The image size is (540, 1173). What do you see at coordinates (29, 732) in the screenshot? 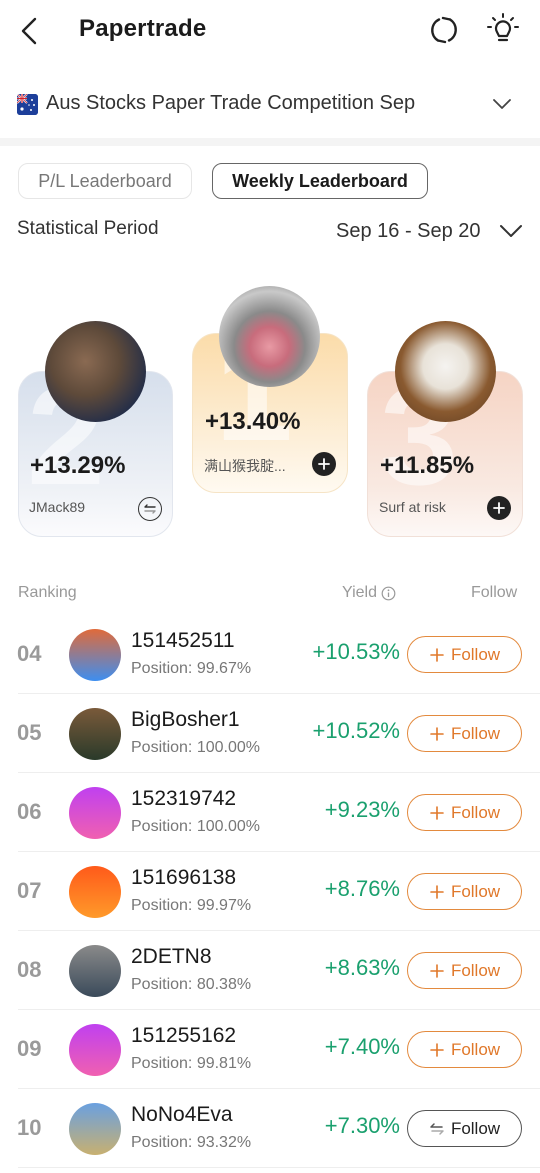
I see `rank-number: 05` at bounding box center [29, 732].